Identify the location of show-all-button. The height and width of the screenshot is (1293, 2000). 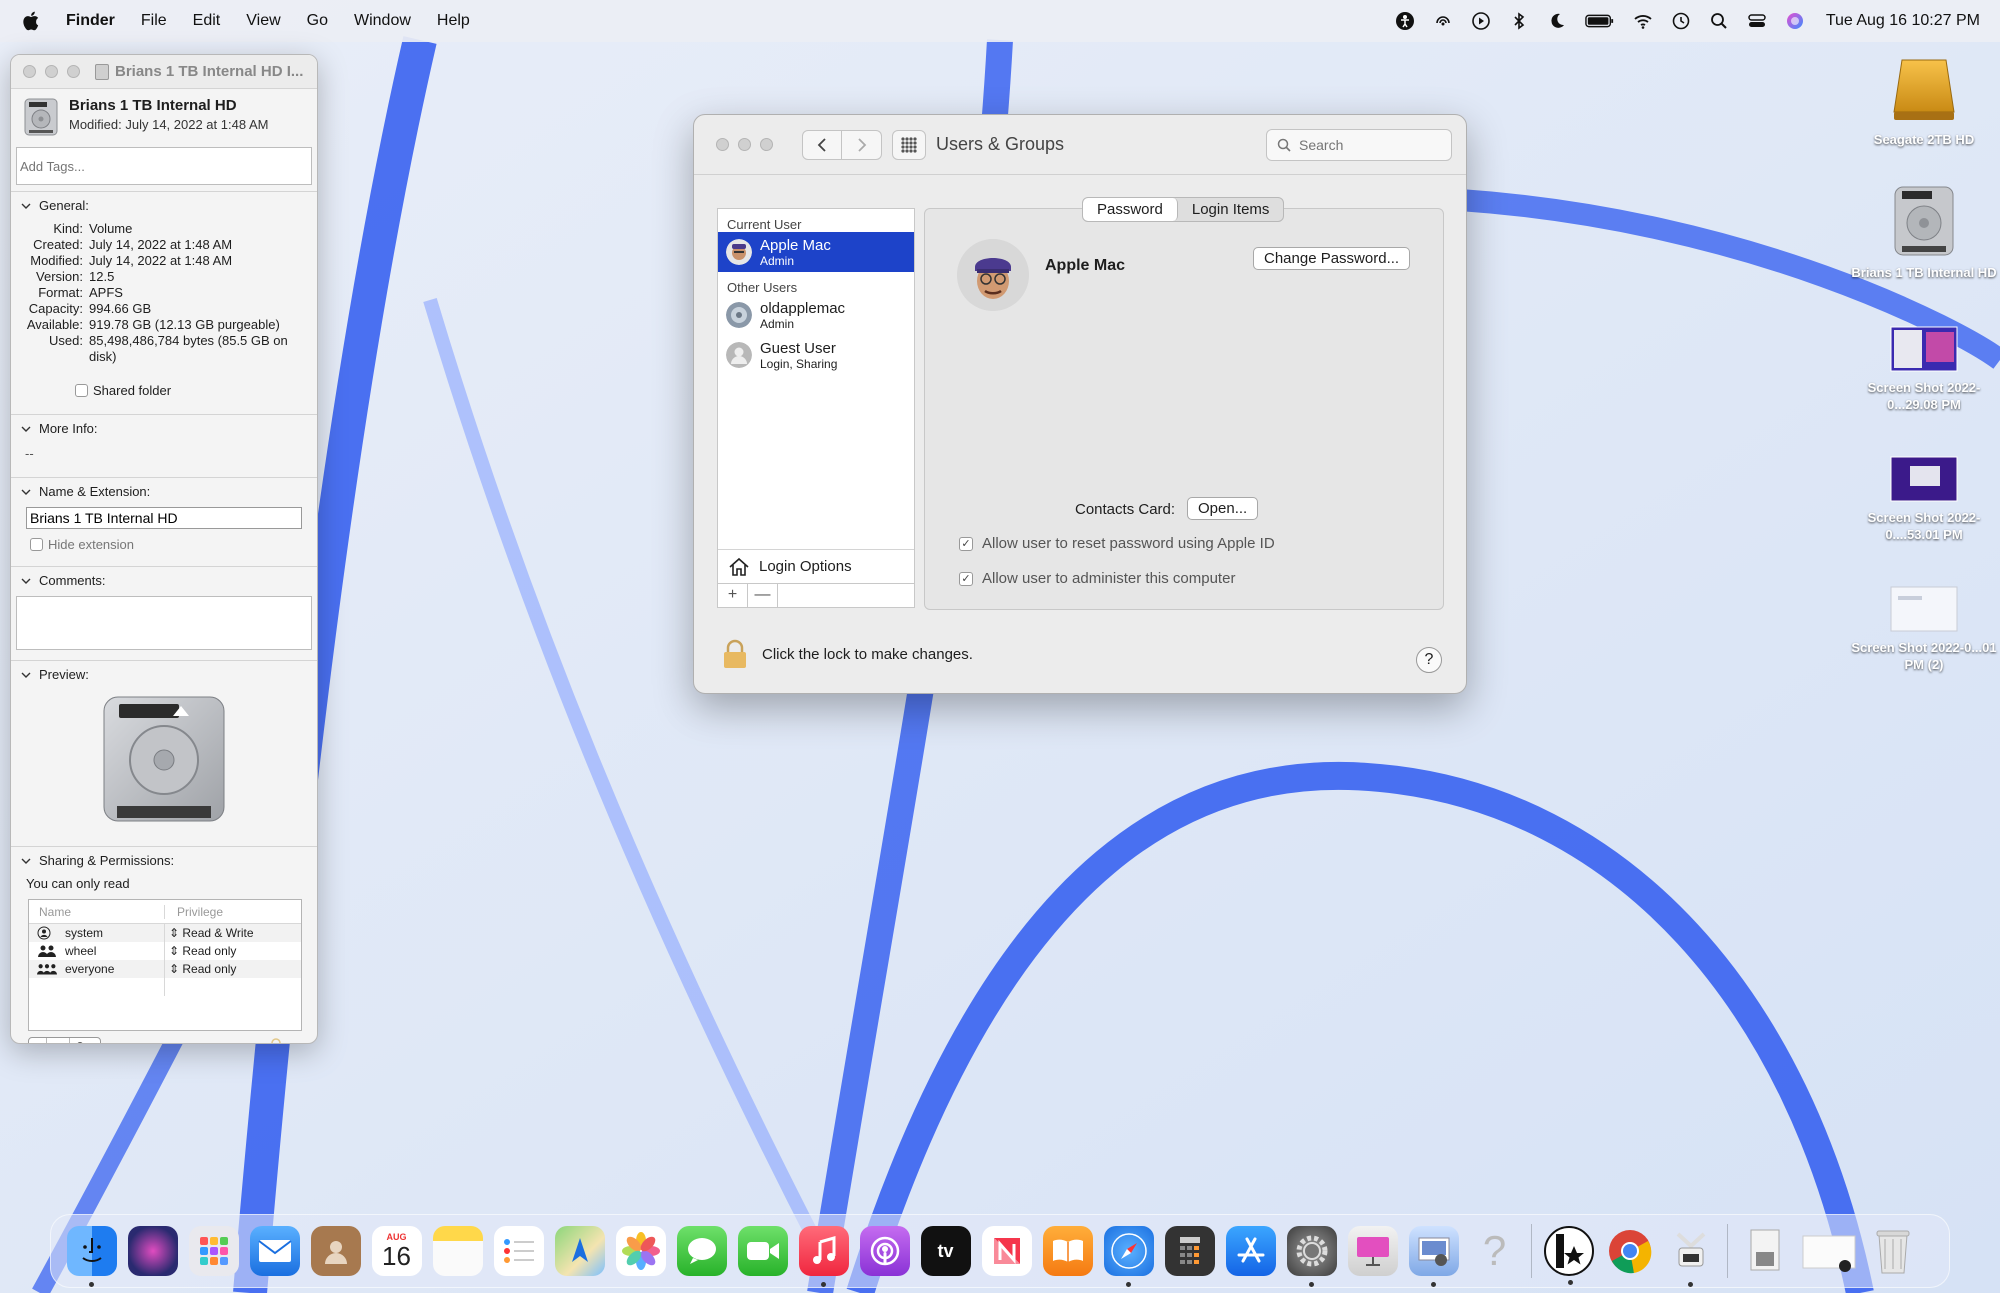
(909, 144).